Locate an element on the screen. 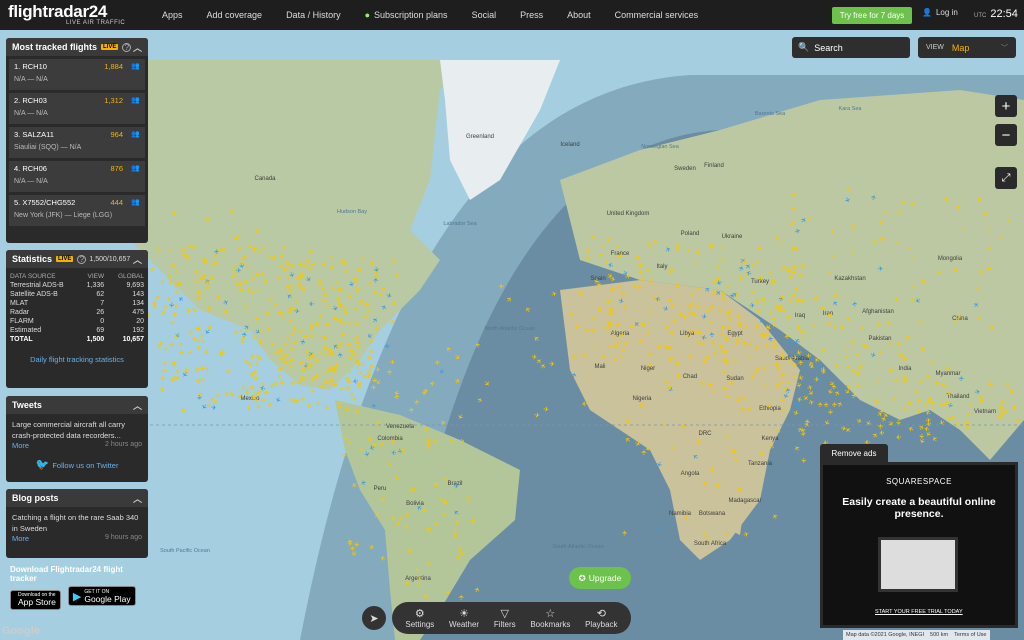 This screenshot has width=1024, height=640. weather-button: ☀ Weather is located at coordinates (464, 618).